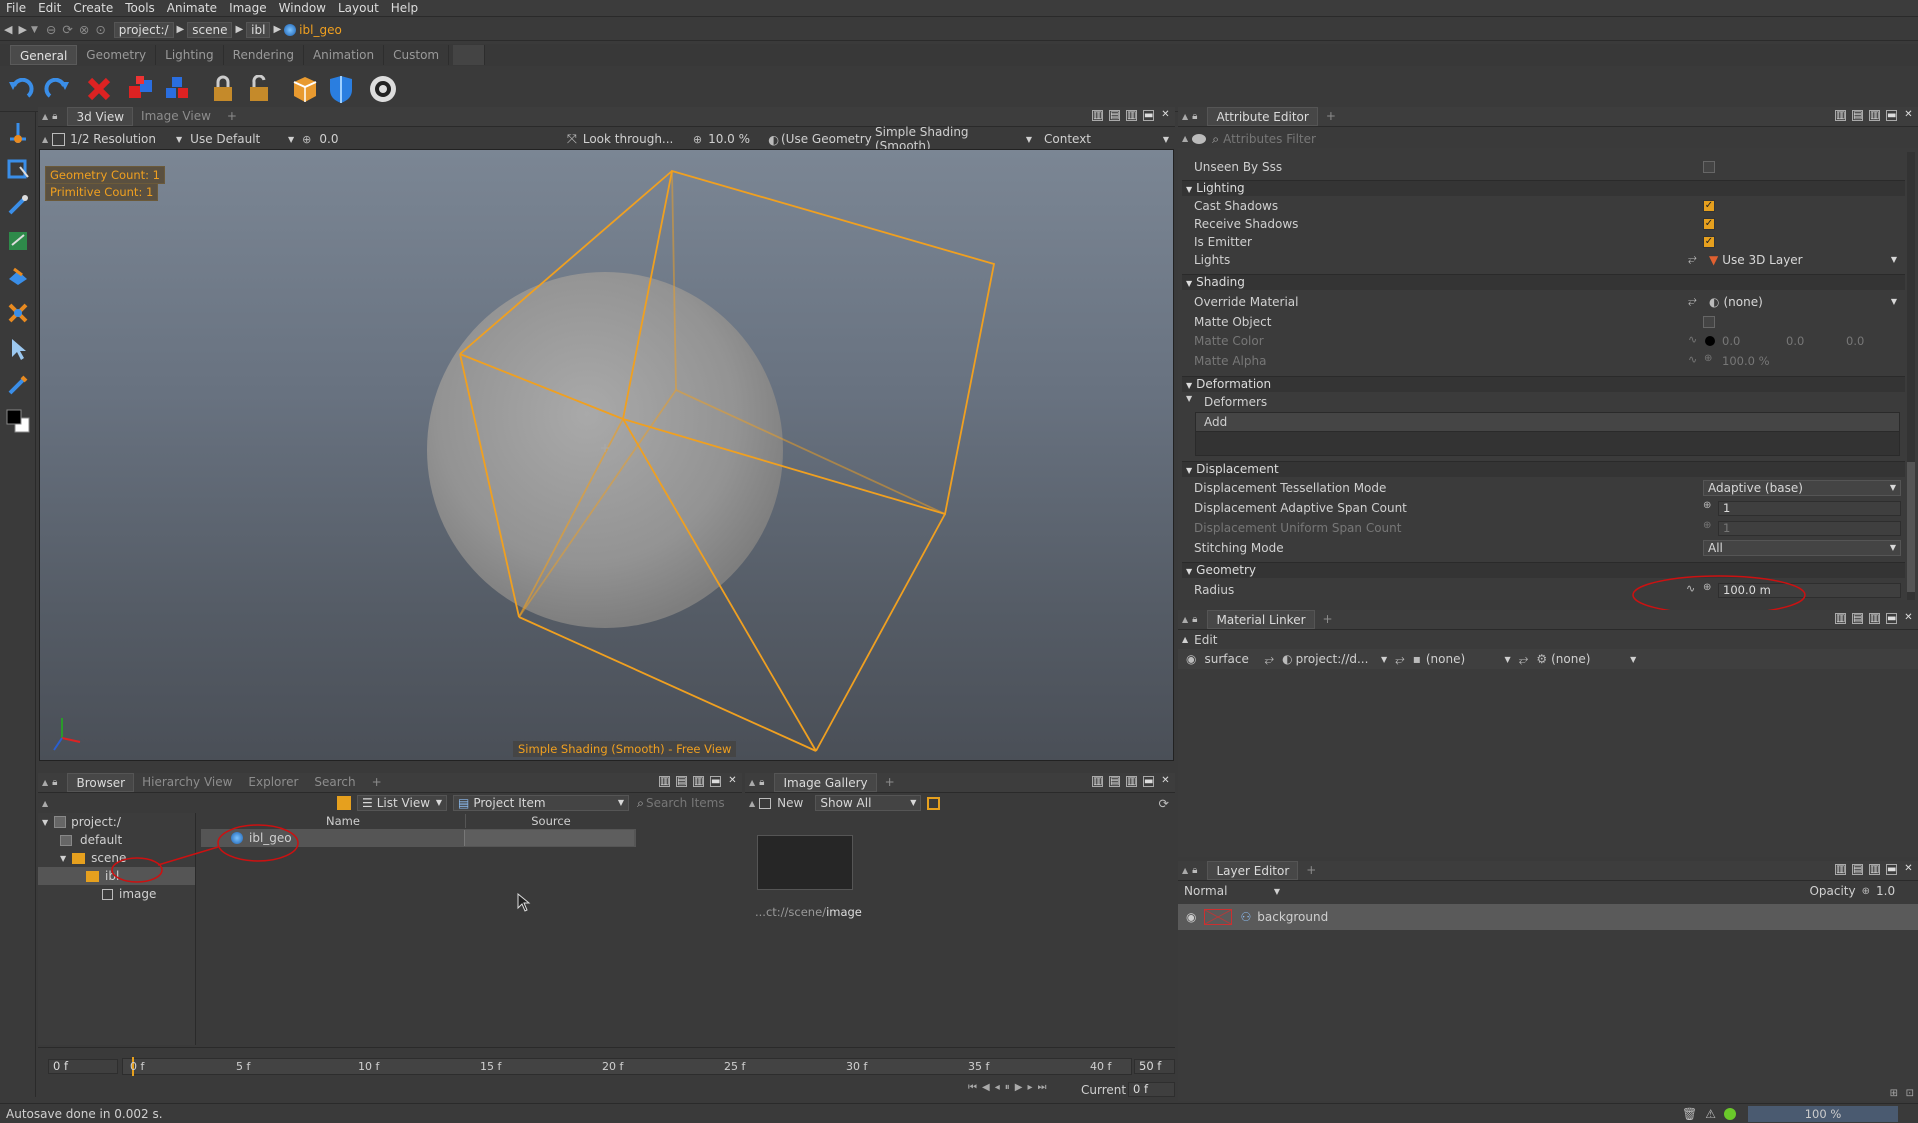 The height and width of the screenshot is (1123, 1918). Describe the element at coordinates (210, 29) in the screenshot. I see `breadcrumb-scene: scene` at that location.